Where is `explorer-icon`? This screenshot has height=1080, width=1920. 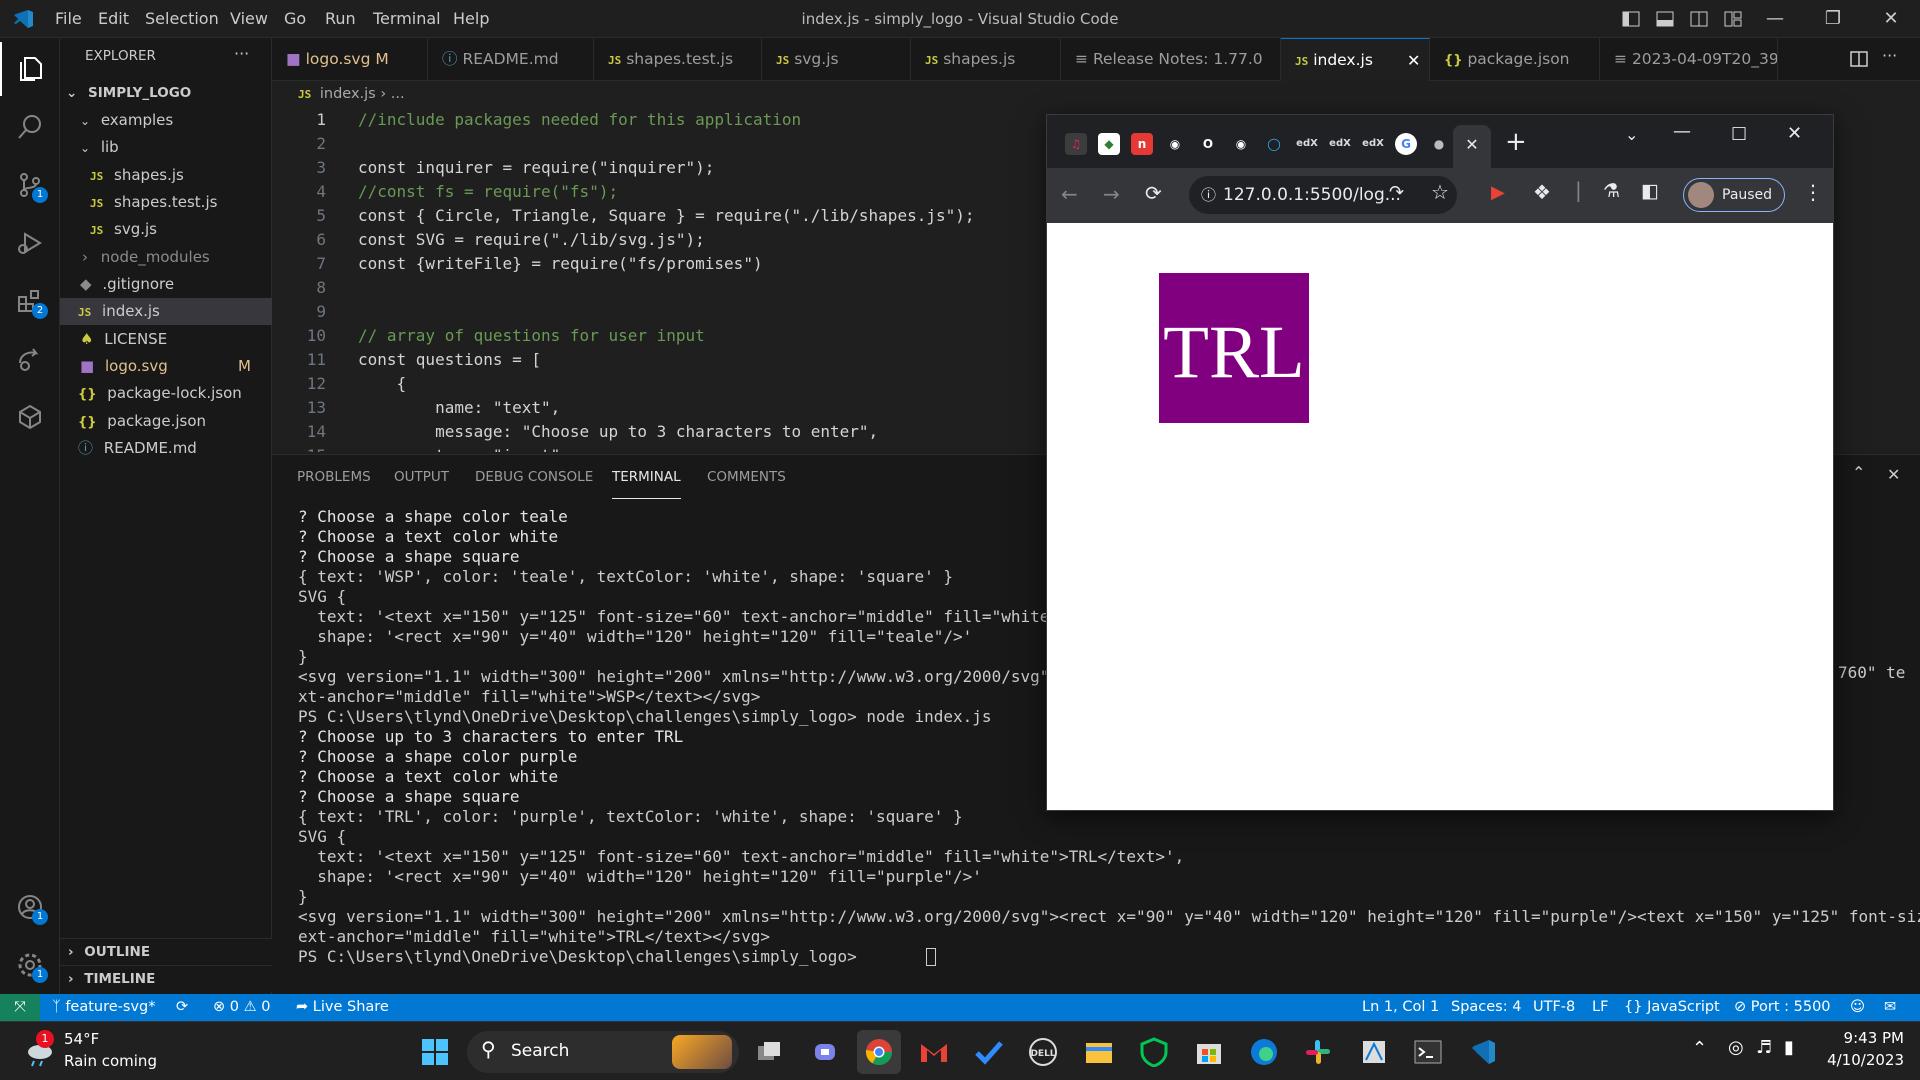
explorer-icon is located at coordinates (30, 69).